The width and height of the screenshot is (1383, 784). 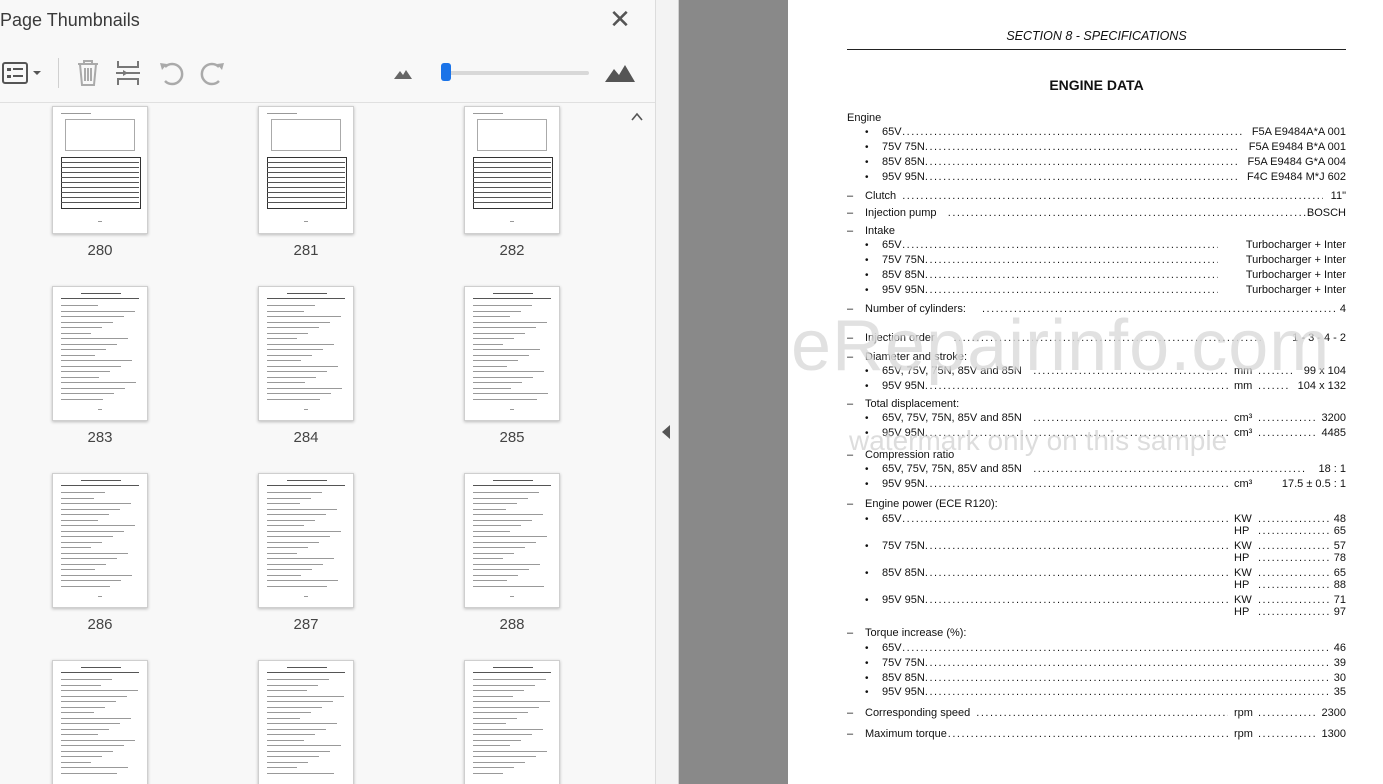 I want to click on spec-unit: HP, so click(x=1242, y=612).